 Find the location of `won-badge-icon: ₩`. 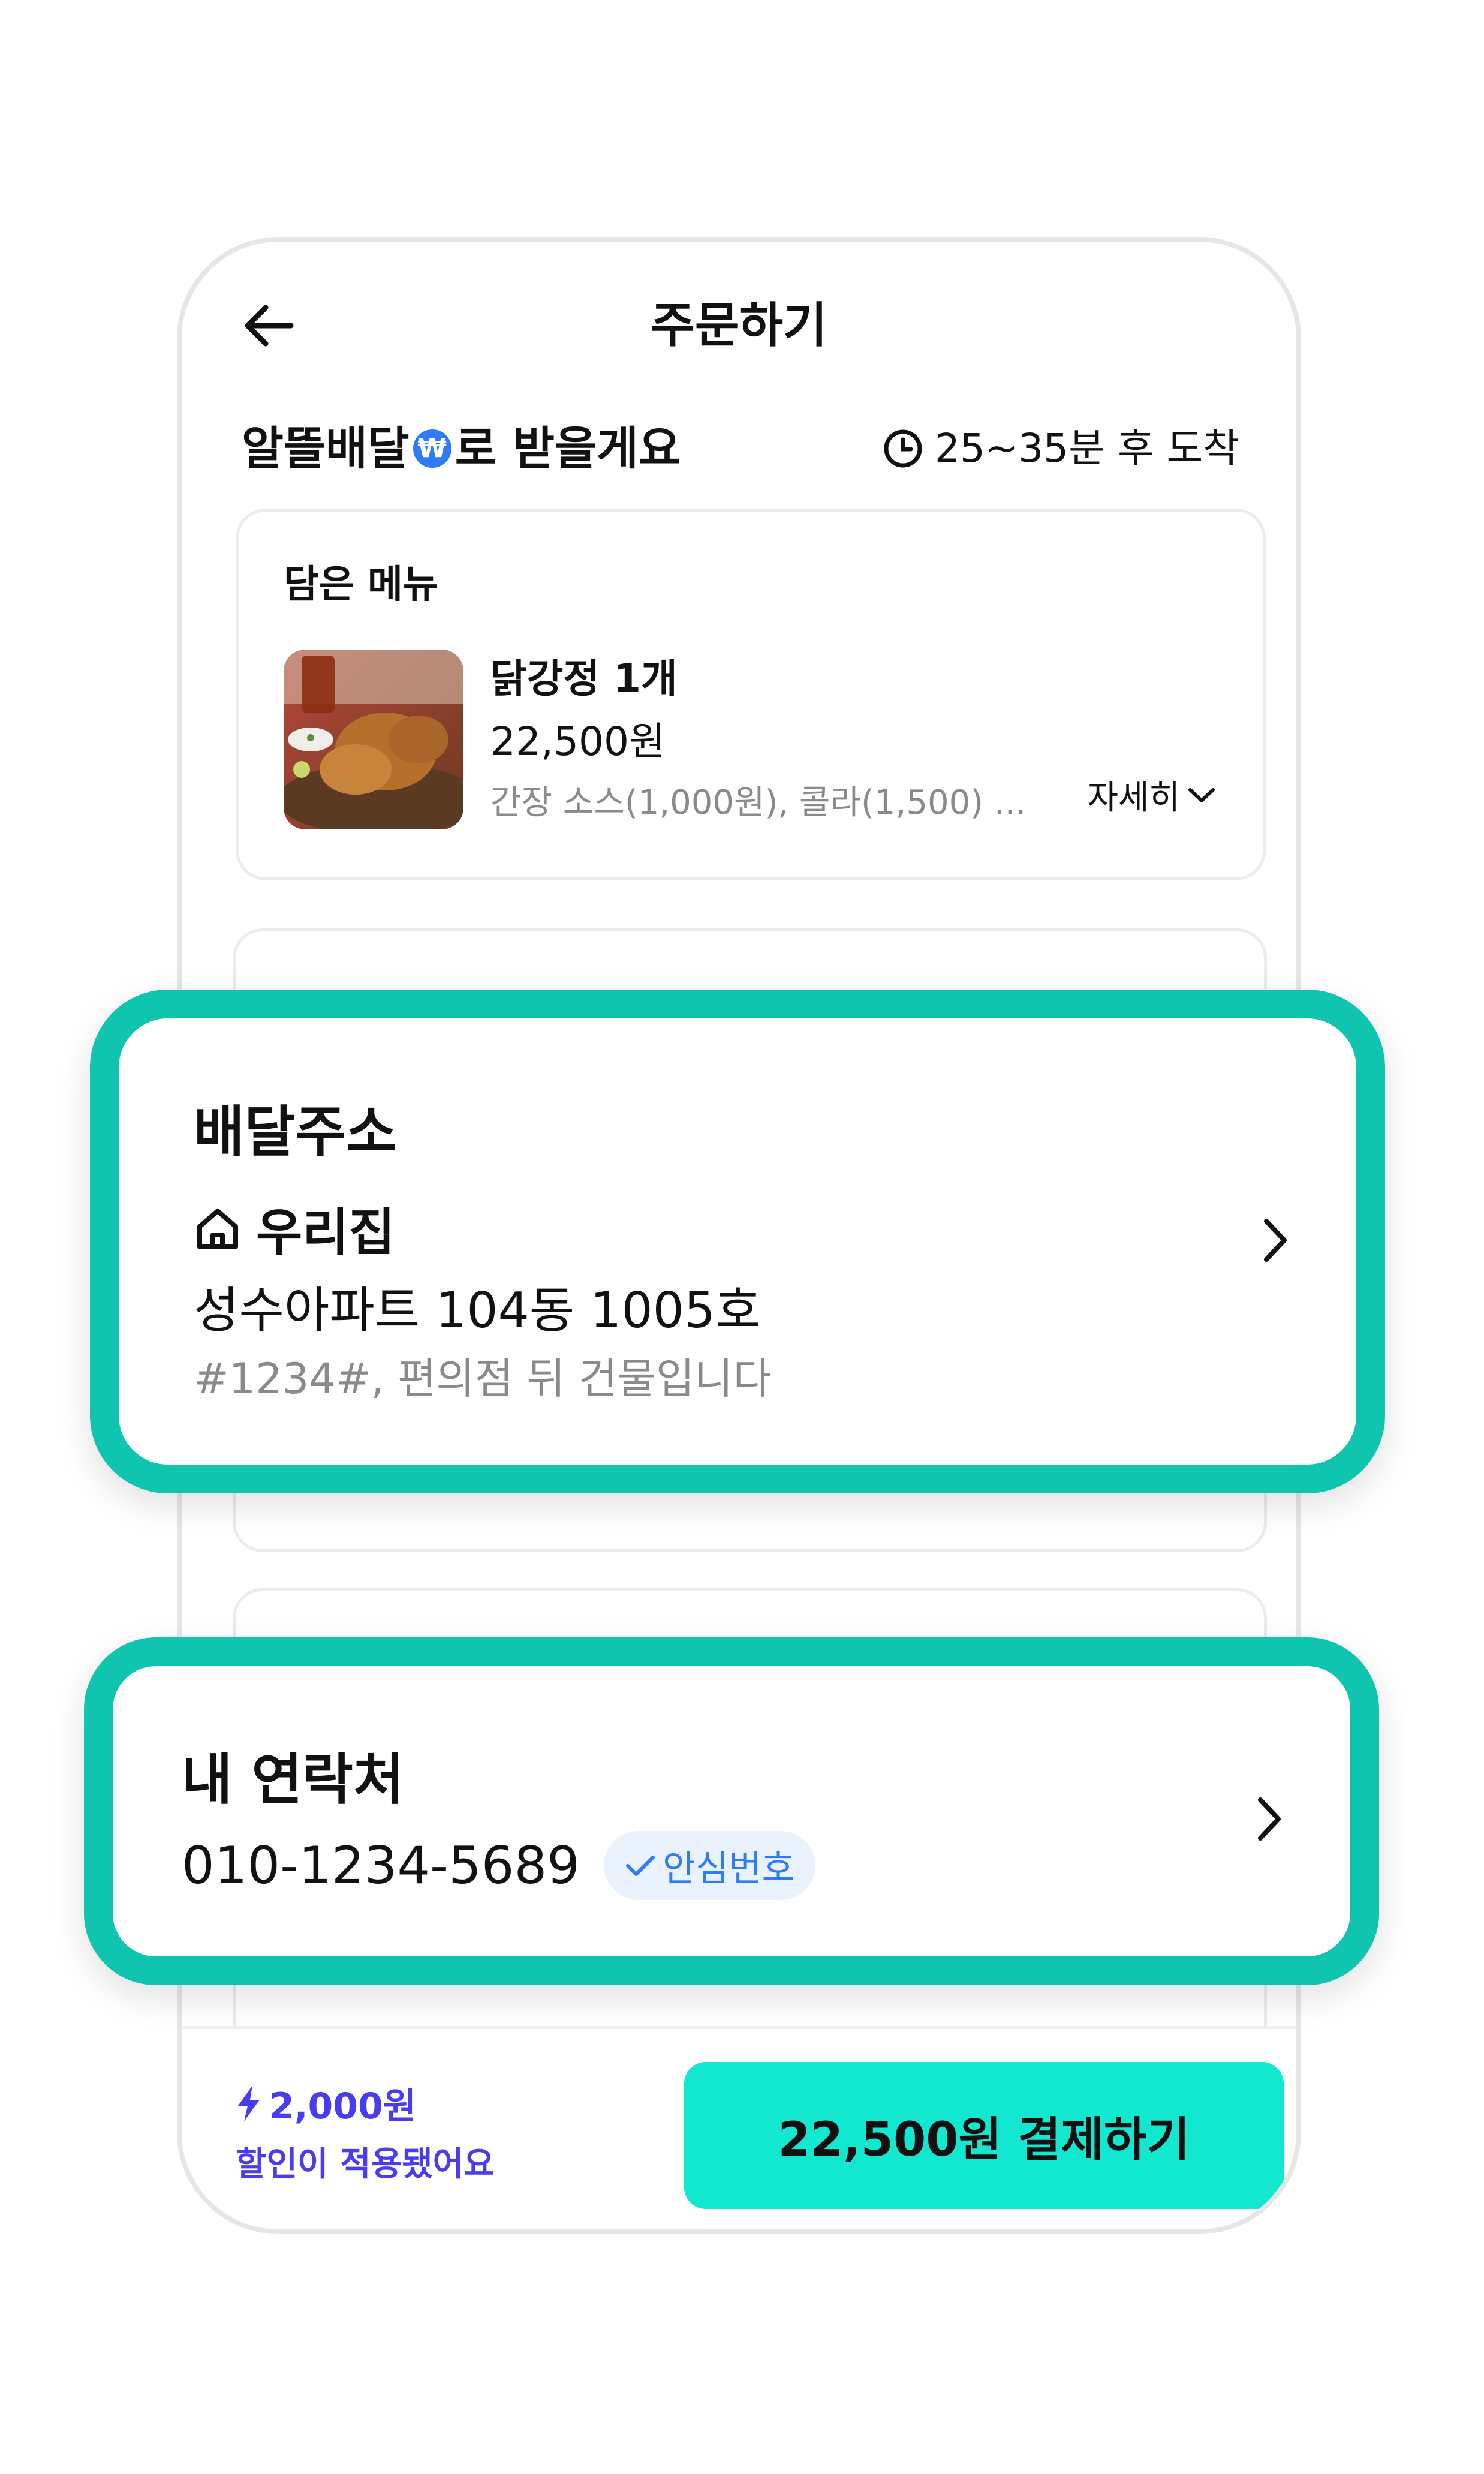

won-badge-icon: ₩ is located at coordinates (432, 448).